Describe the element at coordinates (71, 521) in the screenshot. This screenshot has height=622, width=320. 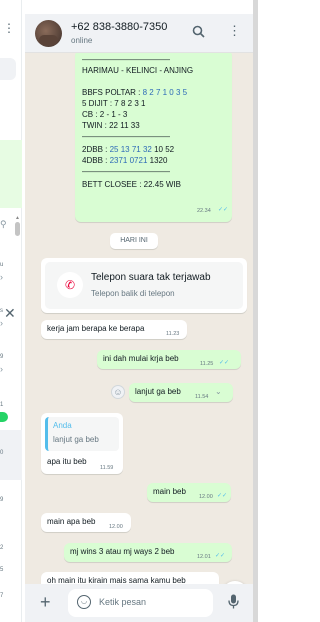
I see `message-text: main apa beb` at that location.